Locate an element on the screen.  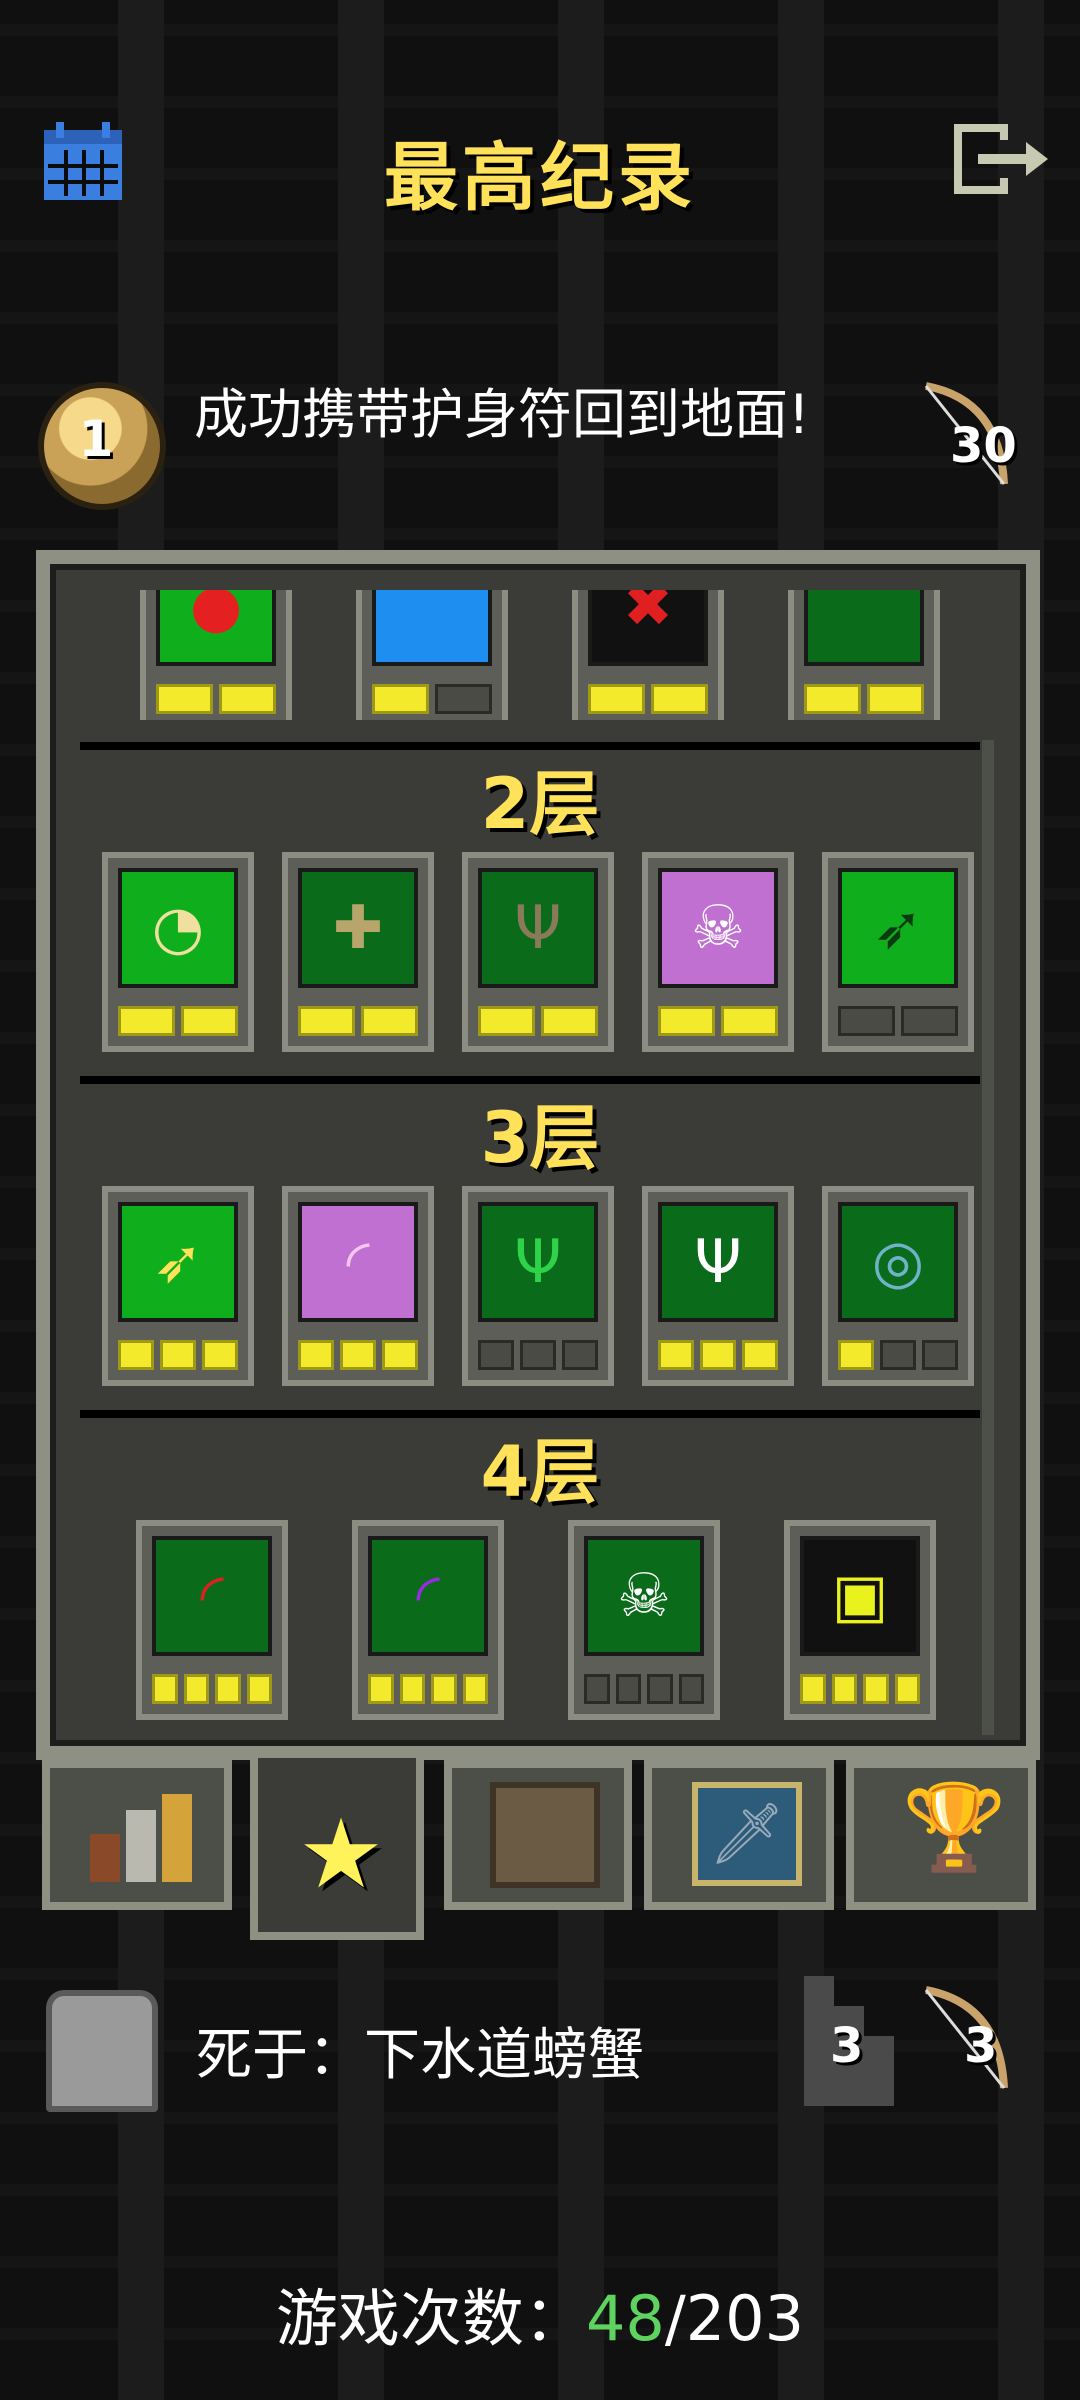
badge-slot: ✖ is located at coordinates (648, 655).